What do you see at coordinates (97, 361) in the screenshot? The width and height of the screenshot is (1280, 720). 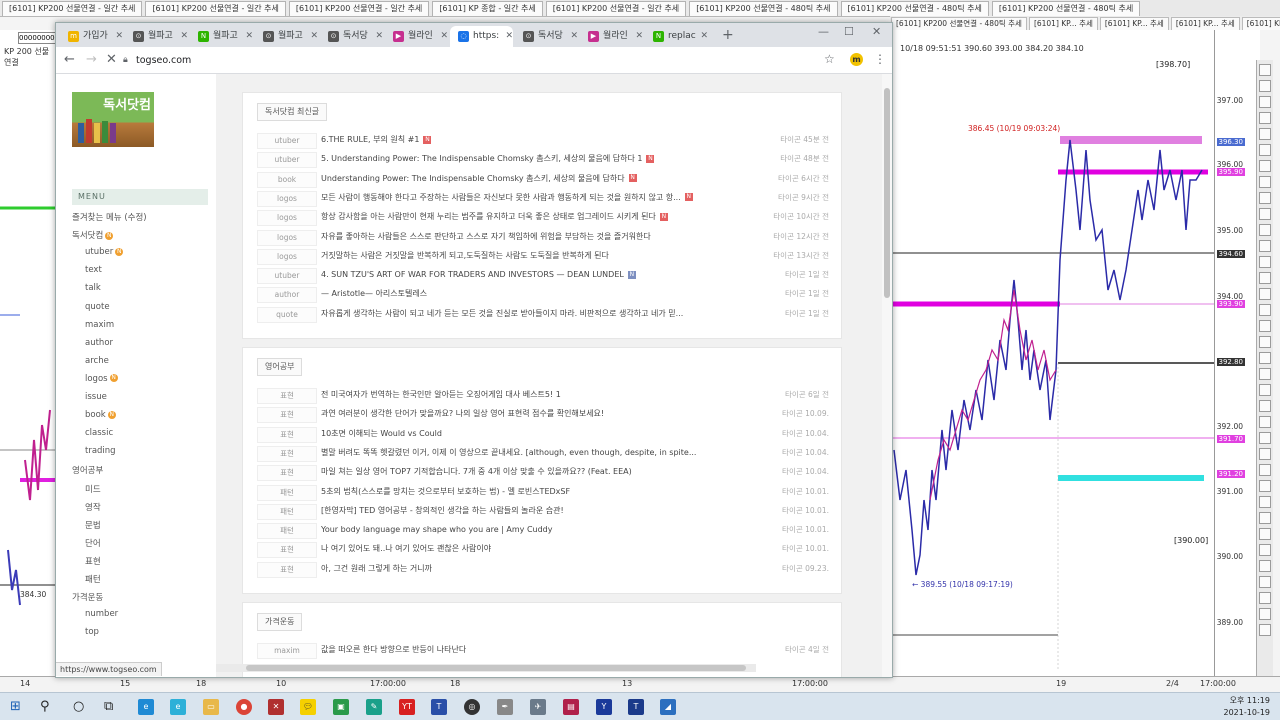 I see `sidebar-item: arche` at bounding box center [97, 361].